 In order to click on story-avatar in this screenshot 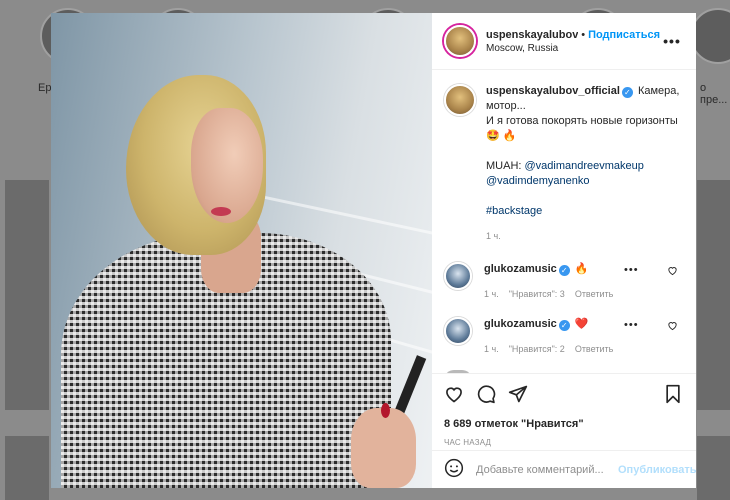, I will do `click(710, 36)`.